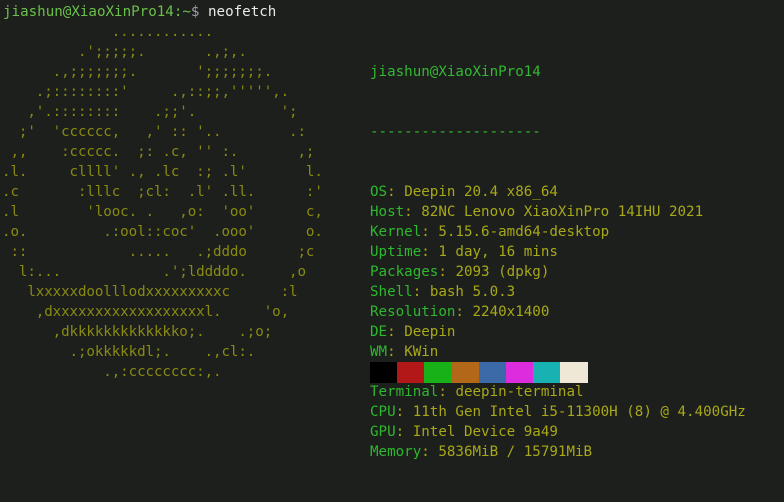  Describe the element at coordinates (485, 432) in the screenshot. I see `info-value: Intel Device 9a49` at that location.